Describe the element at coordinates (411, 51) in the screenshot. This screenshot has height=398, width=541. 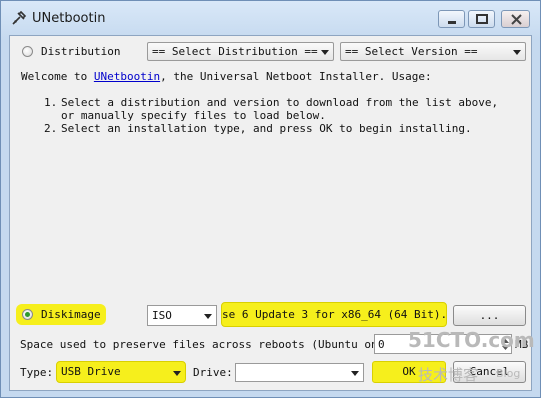
I see `select-version-value: == Select Version ==` at that location.